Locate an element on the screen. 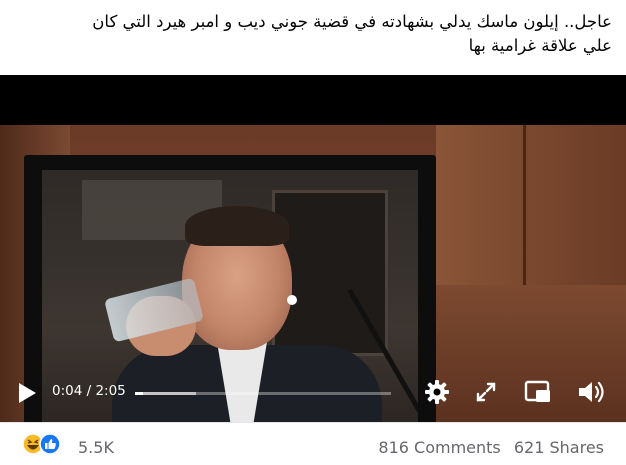 The image size is (626, 465). like-icon is located at coordinates (50, 444).